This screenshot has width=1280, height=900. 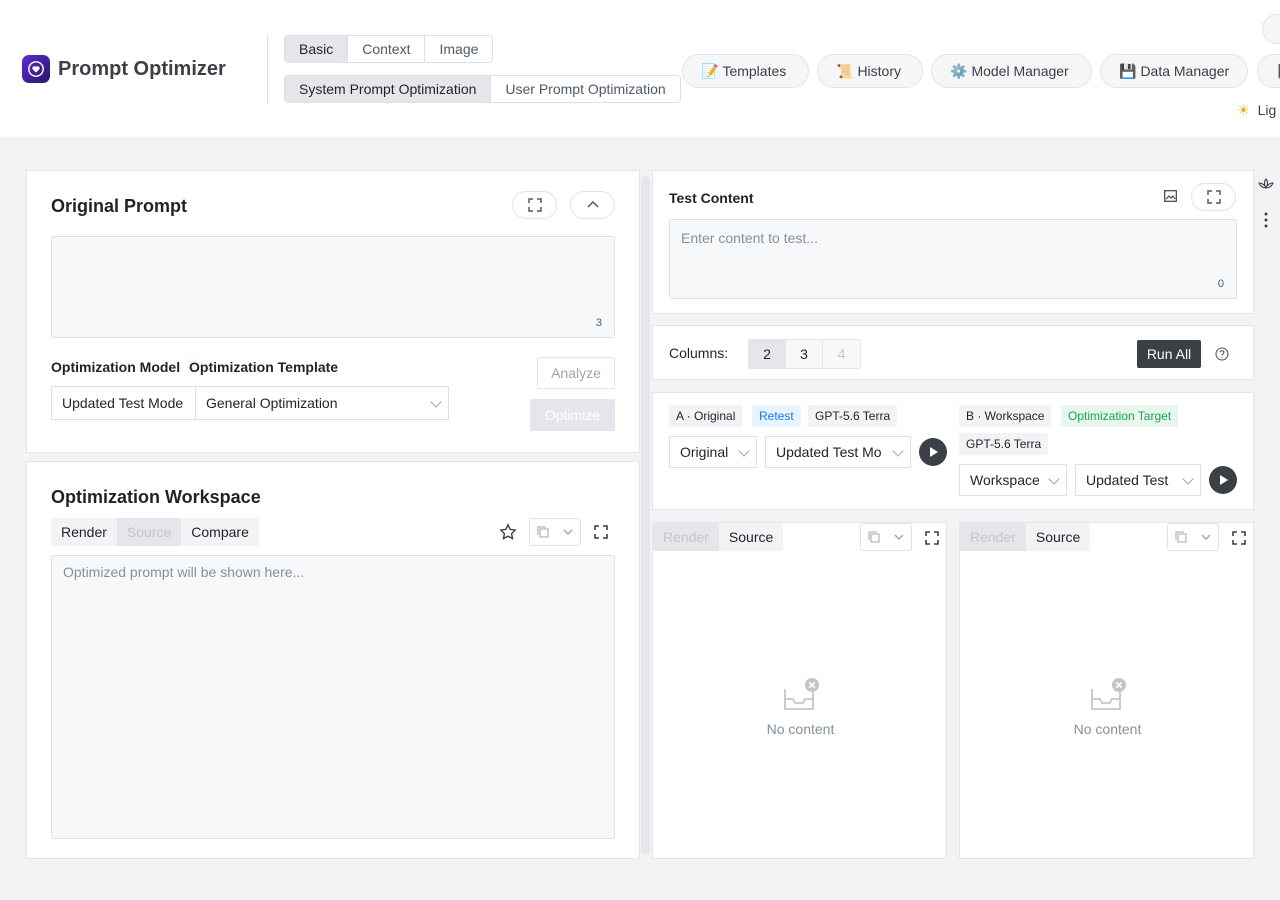 What do you see at coordinates (1223, 480) in the screenshot?
I see `run-variant-b-button` at bounding box center [1223, 480].